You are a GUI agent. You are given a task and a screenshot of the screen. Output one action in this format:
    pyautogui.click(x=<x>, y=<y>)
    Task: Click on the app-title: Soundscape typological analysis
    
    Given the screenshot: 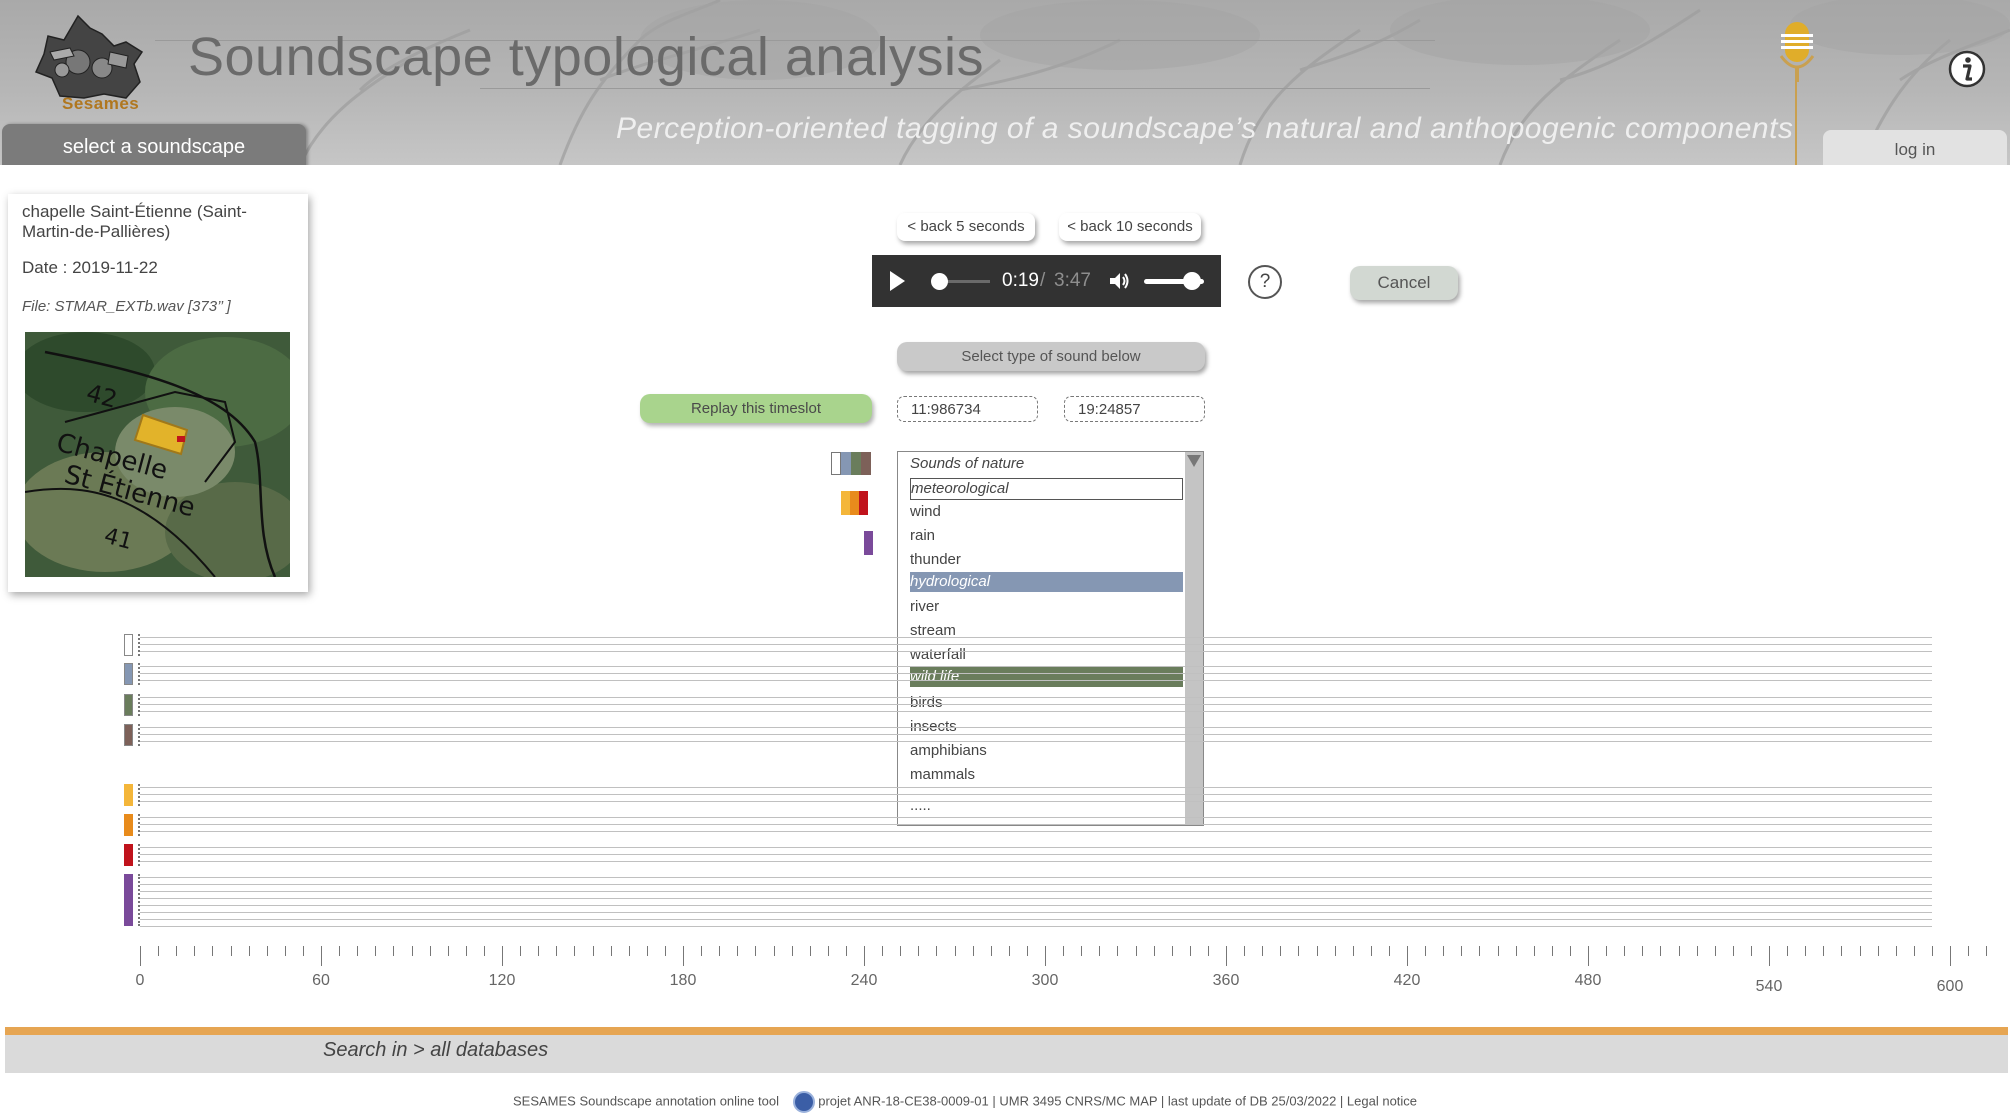 What is the action you would take?
    pyautogui.click(x=586, y=57)
    